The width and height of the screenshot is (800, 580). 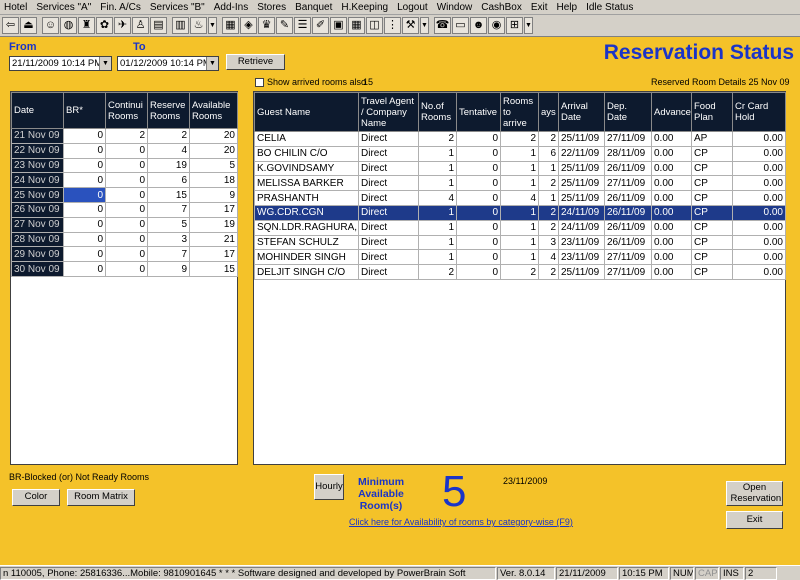 I want to click on to-dropdown-icon: ▼, so click(x=212, y=63).